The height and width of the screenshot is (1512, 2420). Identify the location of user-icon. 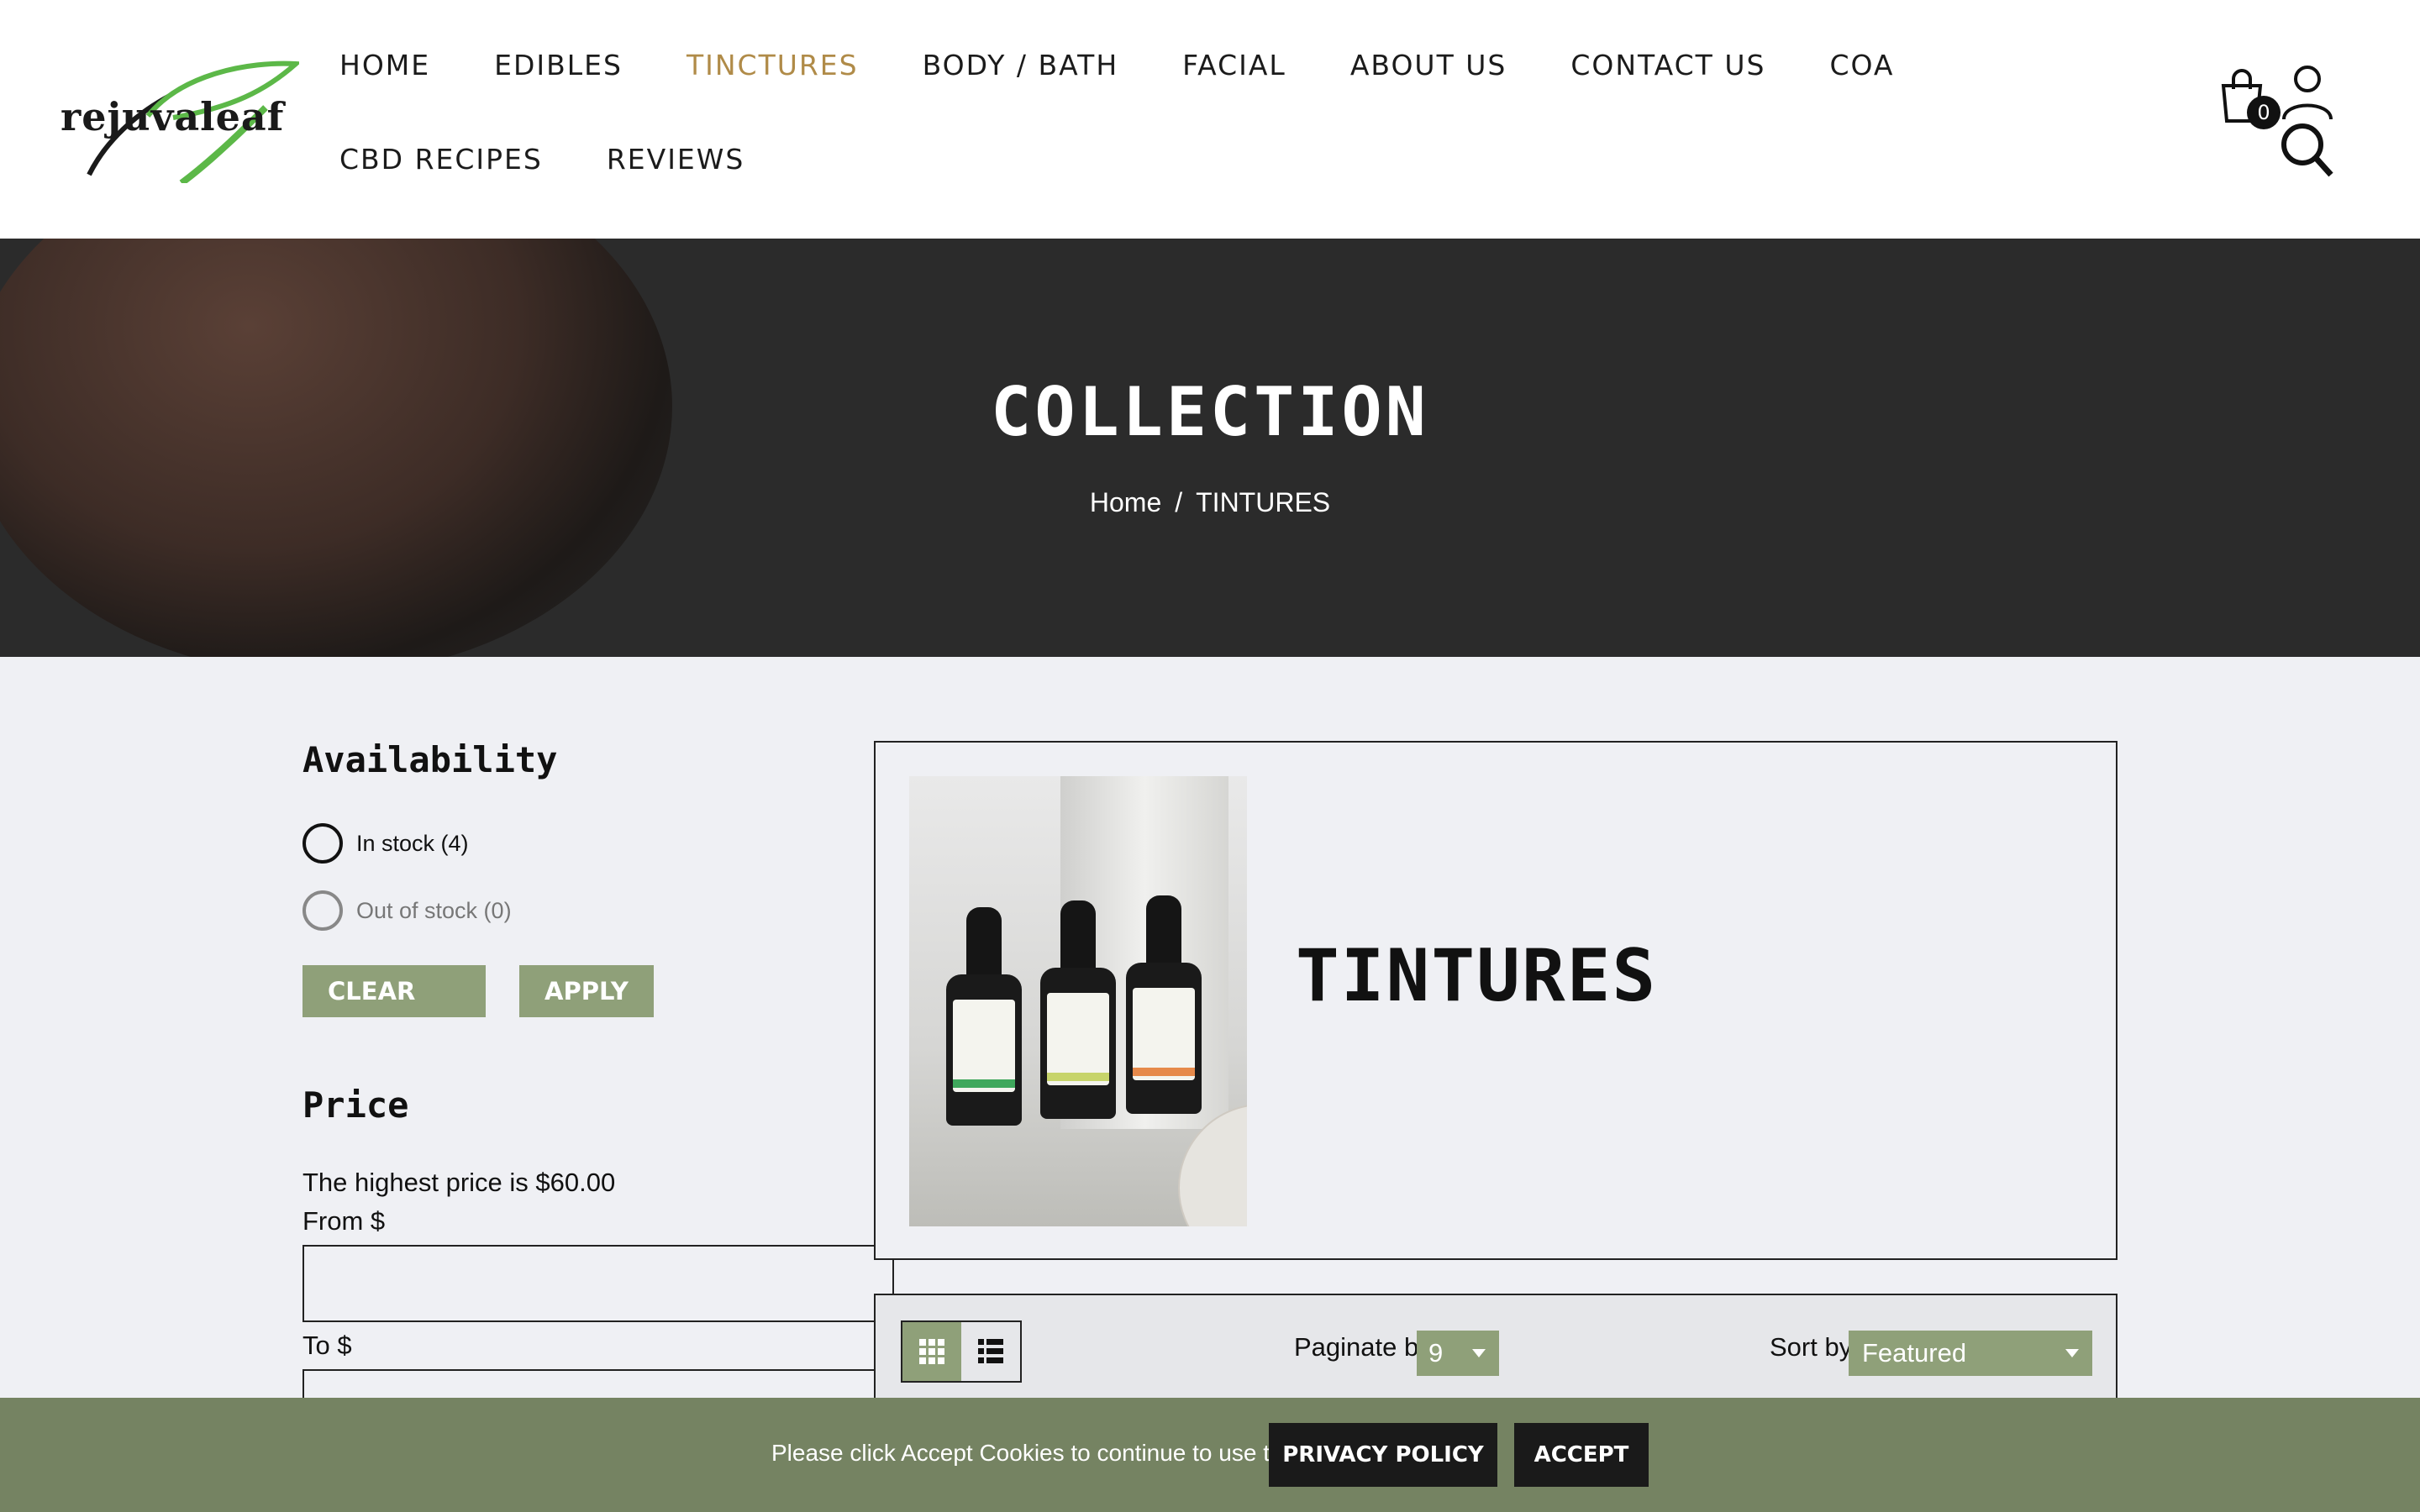
(2307, 92).